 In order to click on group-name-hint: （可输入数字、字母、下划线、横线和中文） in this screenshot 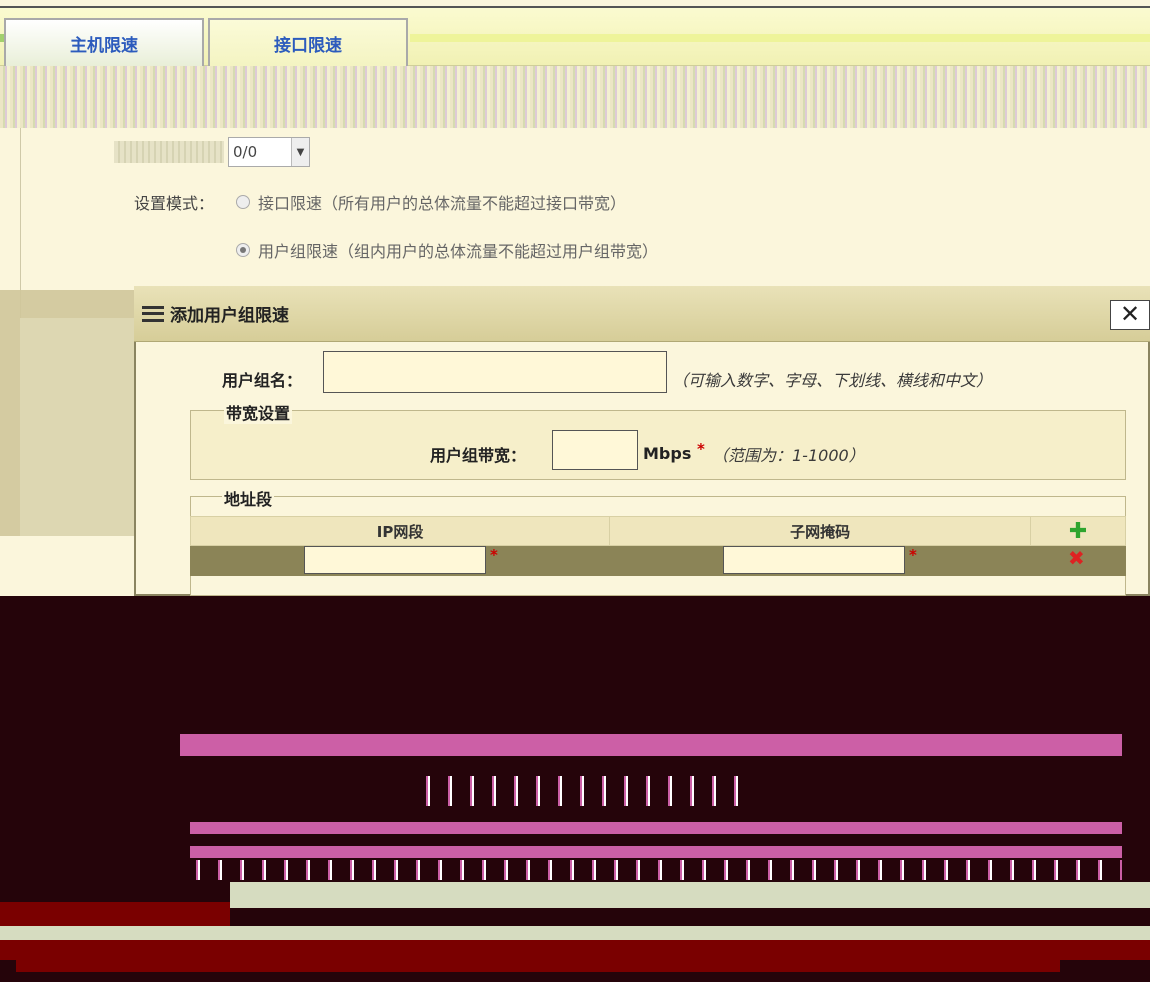, I will do `click(832, 380)`.